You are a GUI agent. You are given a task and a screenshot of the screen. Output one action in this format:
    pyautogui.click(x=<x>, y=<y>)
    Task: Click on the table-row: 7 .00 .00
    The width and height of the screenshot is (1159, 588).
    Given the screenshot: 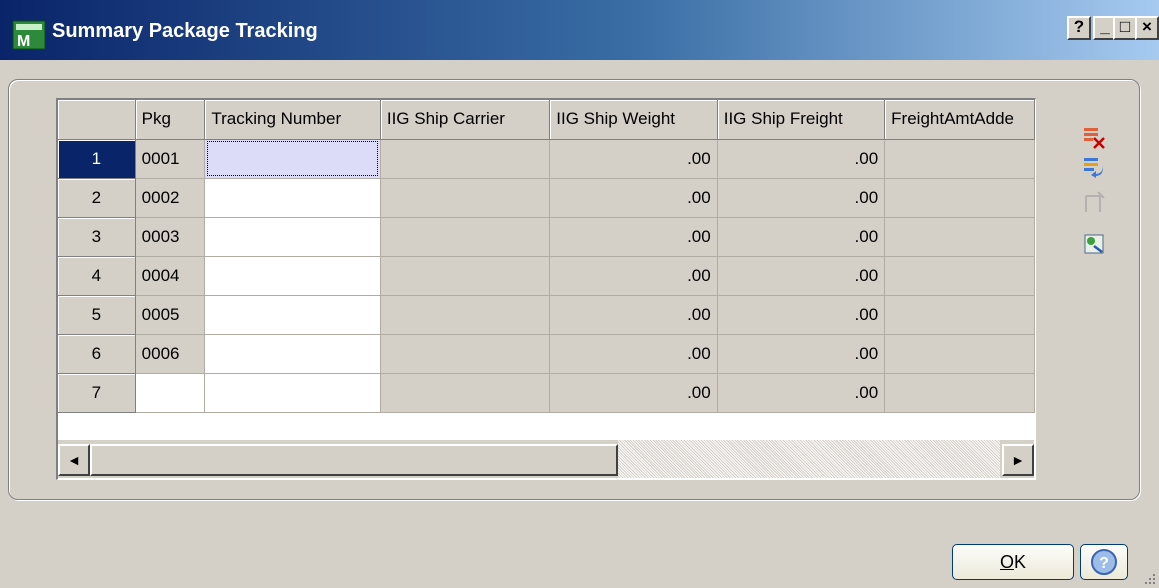 What is the action you would take?
    pyautogui.click(x=546, y=393)
    